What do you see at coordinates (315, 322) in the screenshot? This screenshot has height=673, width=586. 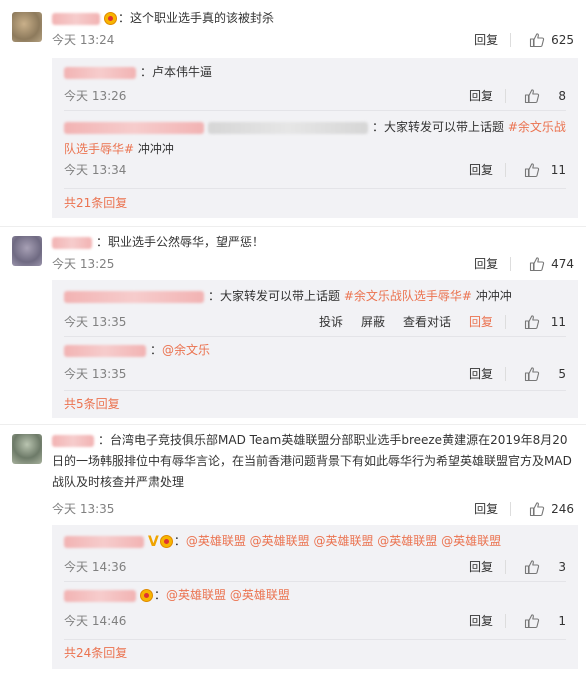 I see `reply-meta: 今天 13:35 投诉 屏蔽 查看对话 回复 11` at bounding box center [315, 322].